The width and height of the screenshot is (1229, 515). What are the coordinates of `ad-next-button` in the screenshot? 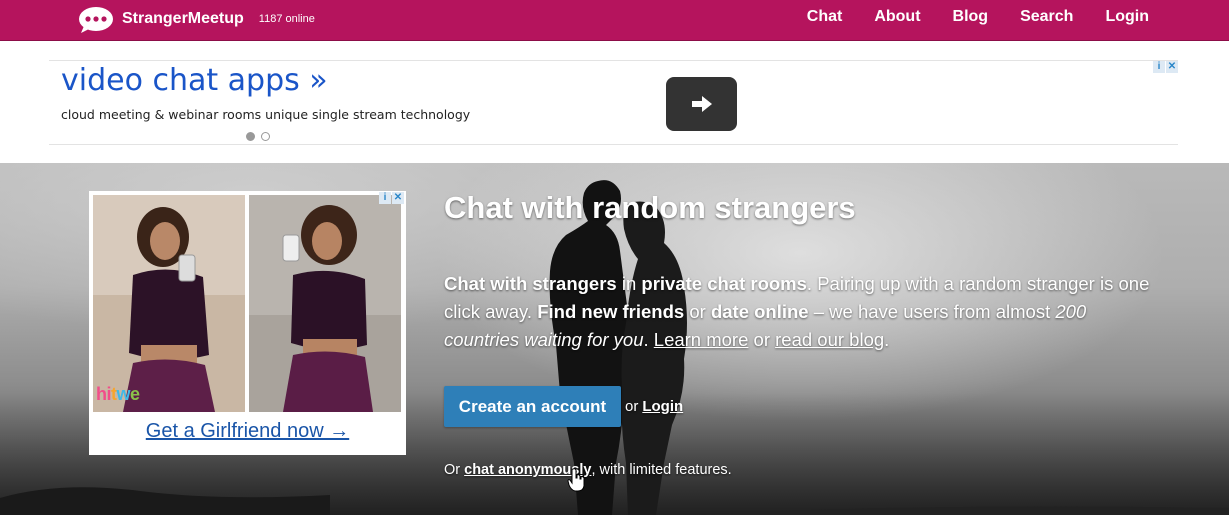 It's located at (701, 104).